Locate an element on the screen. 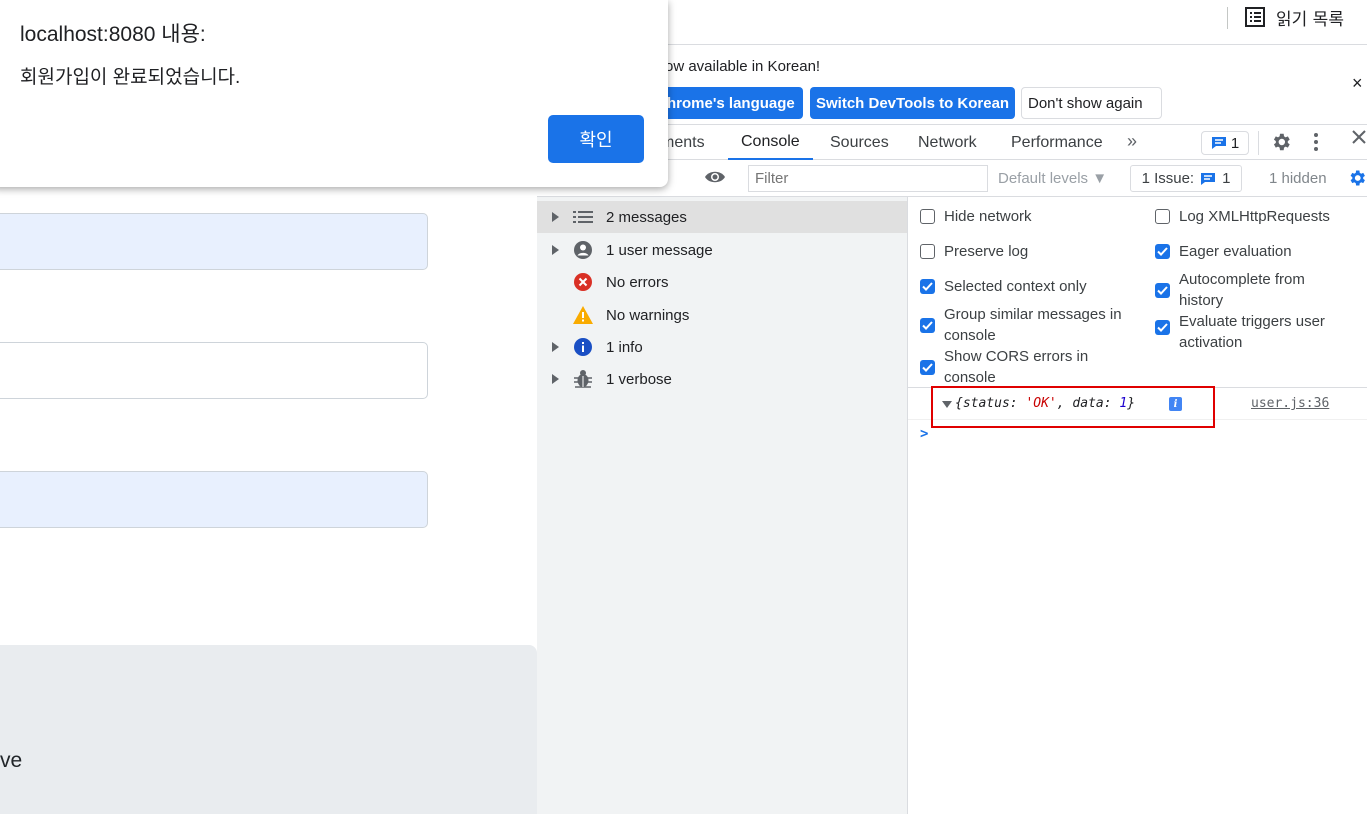  option-preserve-log: Preserve log is located at coordinates (1030, 251).